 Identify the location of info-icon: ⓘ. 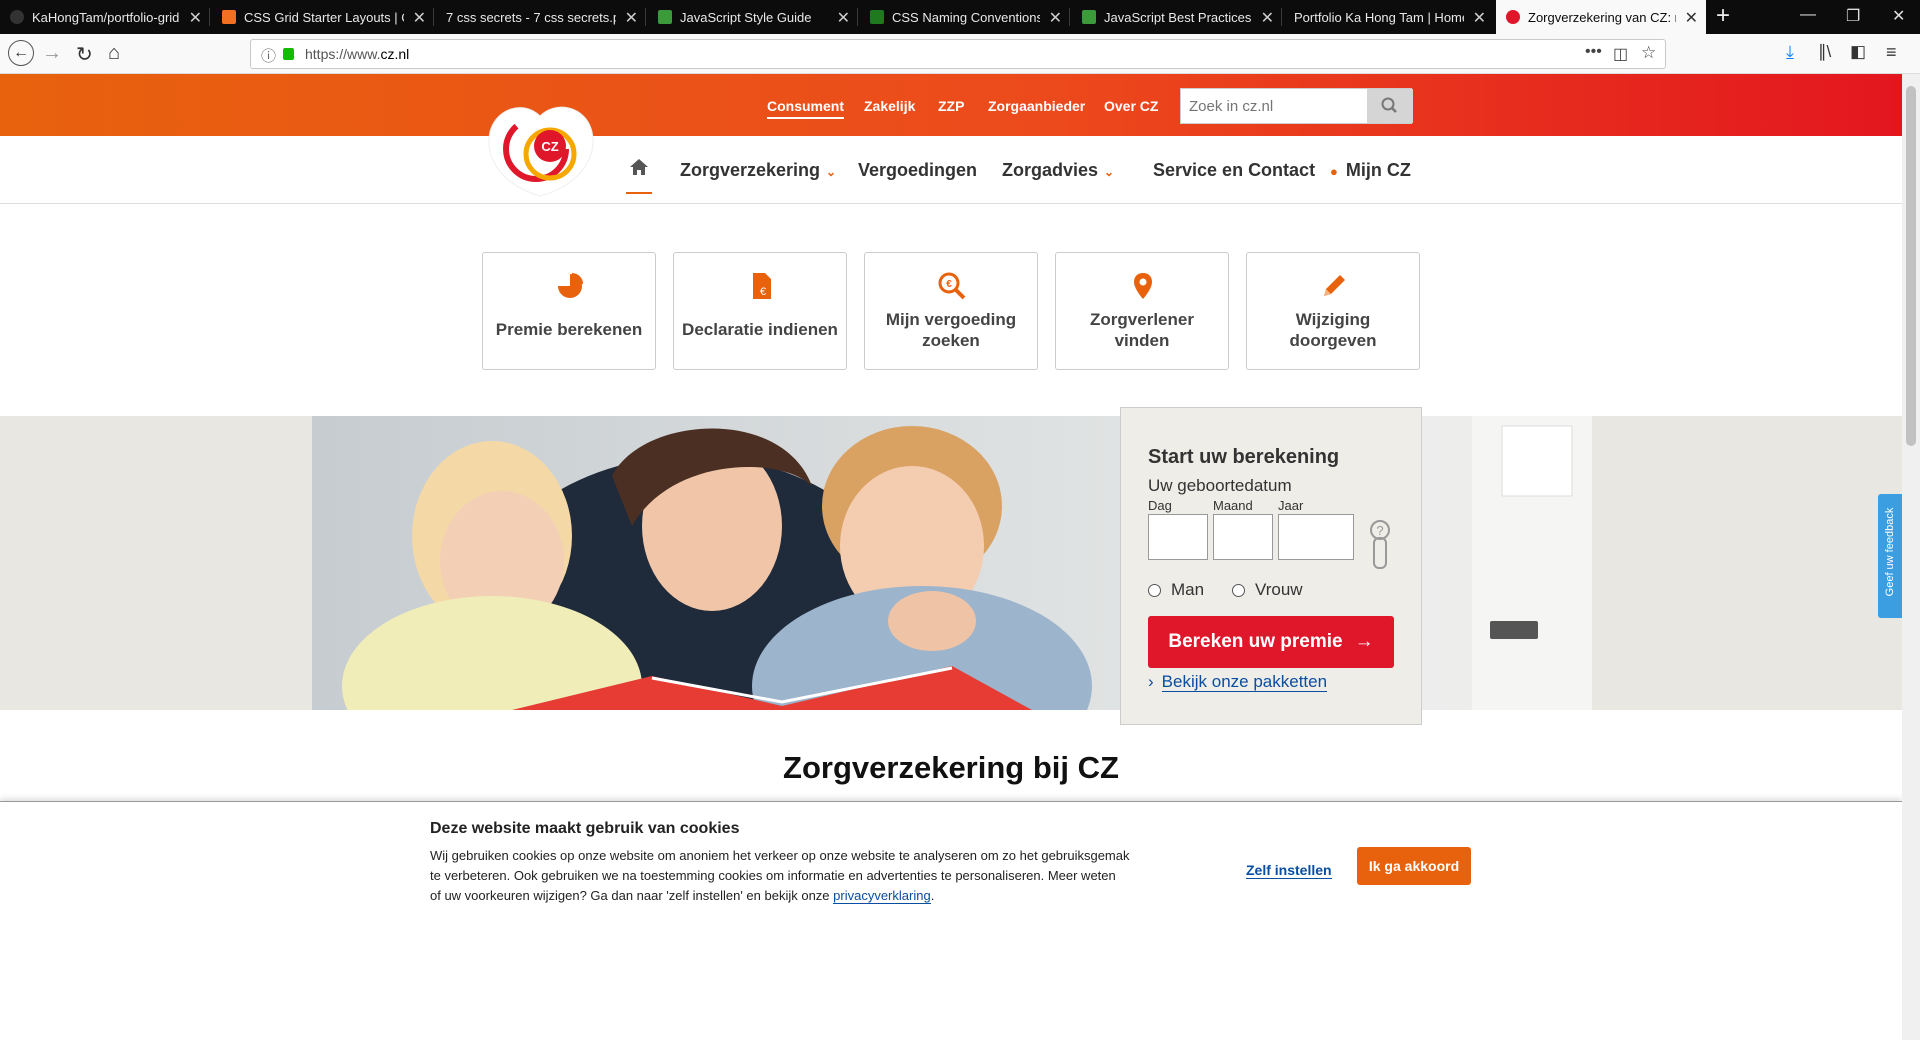
(268, 55).